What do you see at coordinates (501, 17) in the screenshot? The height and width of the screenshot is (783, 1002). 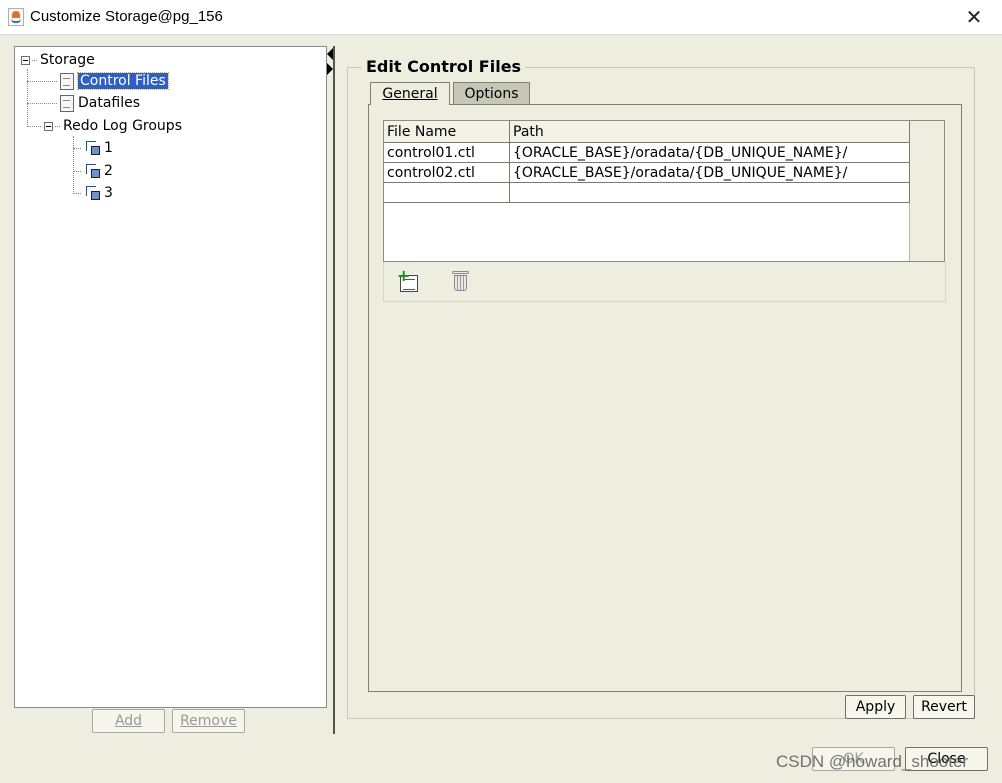 I see `title-bar: Customize Storage@pg_156 ✕` at bounding box center [501, 17].